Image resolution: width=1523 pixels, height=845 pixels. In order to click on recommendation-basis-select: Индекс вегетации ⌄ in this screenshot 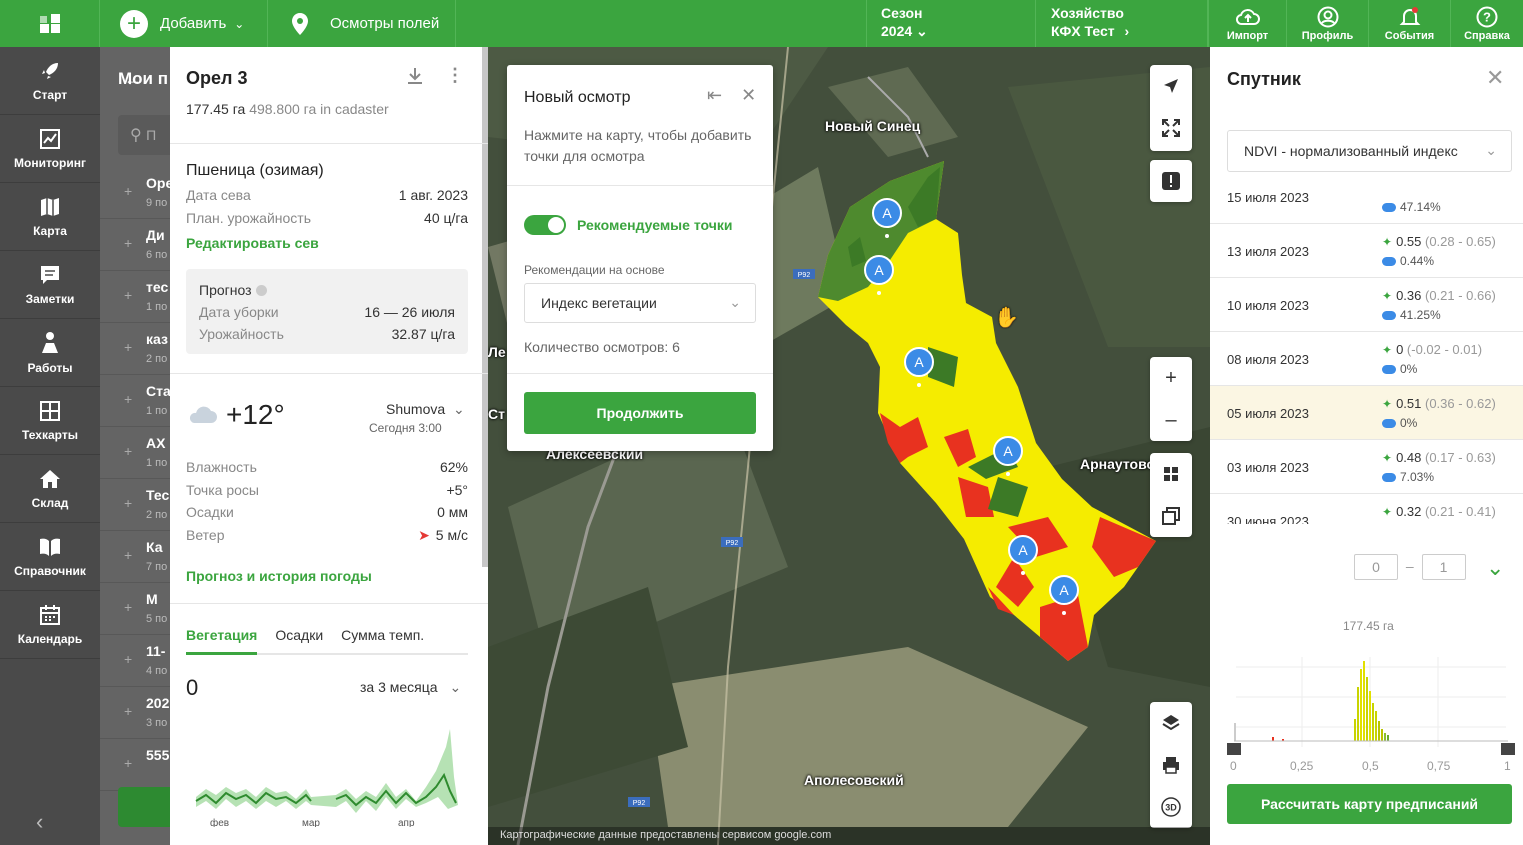, I will do `click(640, 303)`.